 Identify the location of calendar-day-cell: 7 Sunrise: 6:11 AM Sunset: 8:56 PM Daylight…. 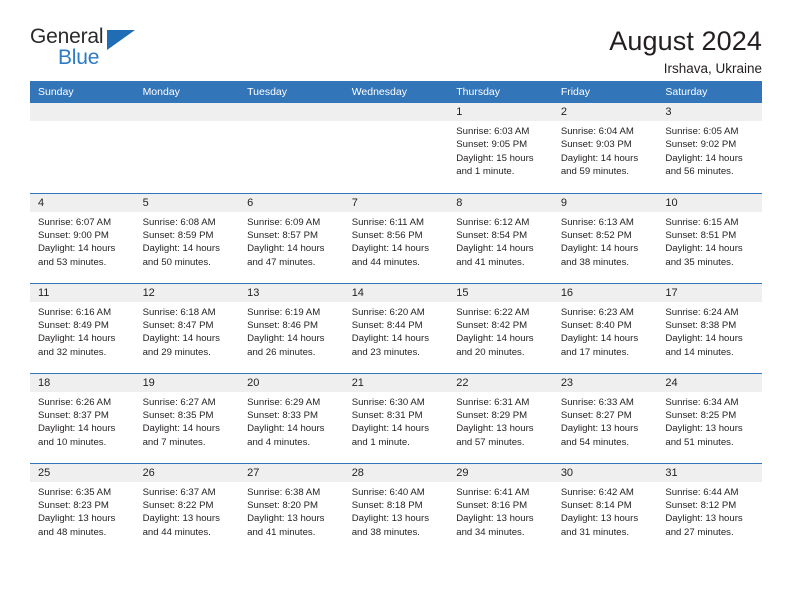
(396, 237).